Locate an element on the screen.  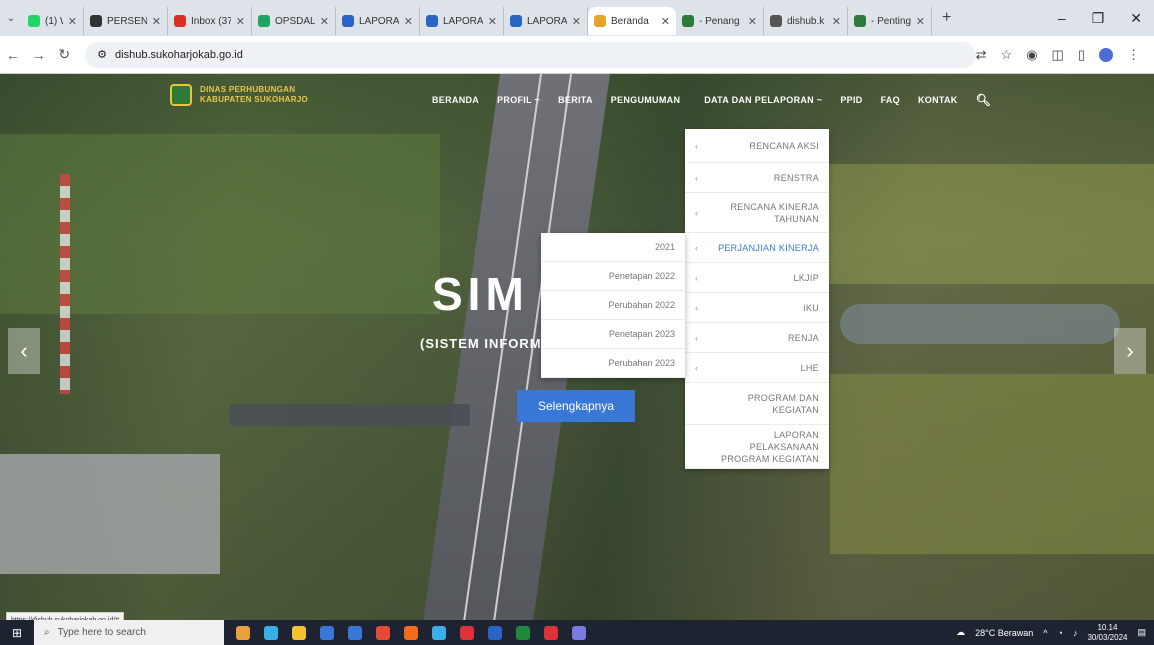
browser-tab: PERSENT ✕ is located at coordinates (126, 21).